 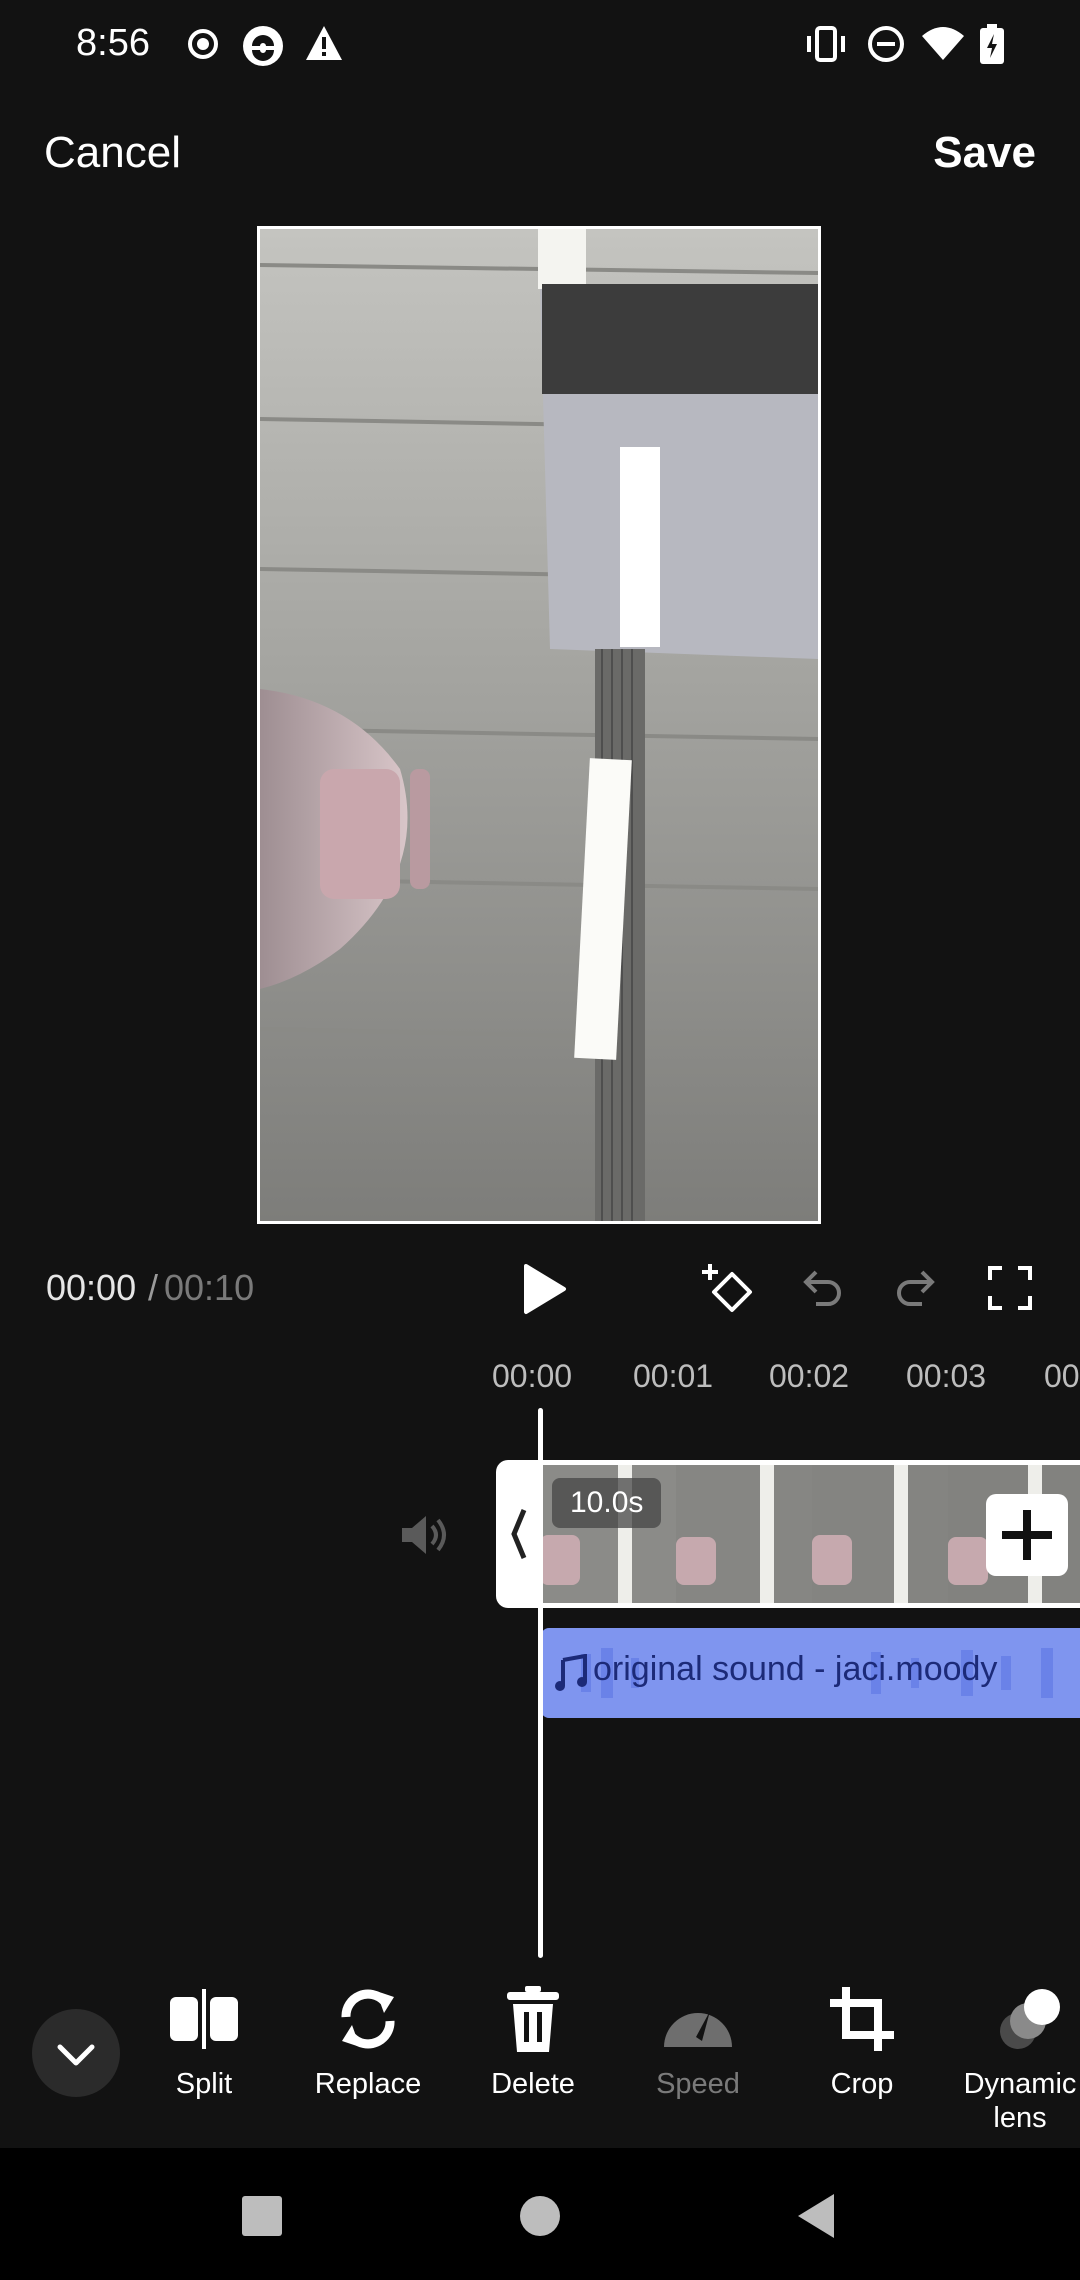 I want to click on speed-label: Speed, so click(x=698, y=2084).